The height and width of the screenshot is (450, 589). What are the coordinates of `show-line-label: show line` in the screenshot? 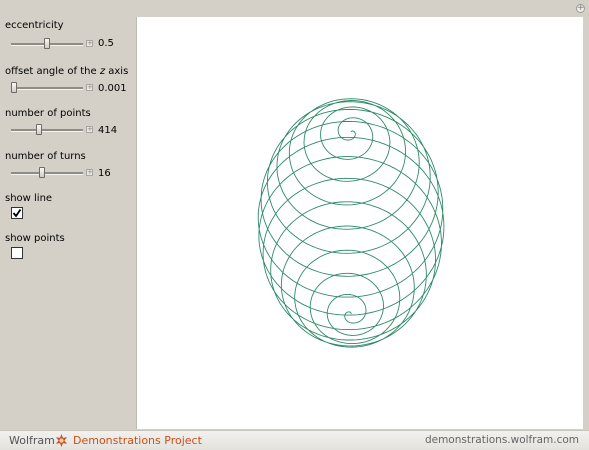 It's located at (29, 198).